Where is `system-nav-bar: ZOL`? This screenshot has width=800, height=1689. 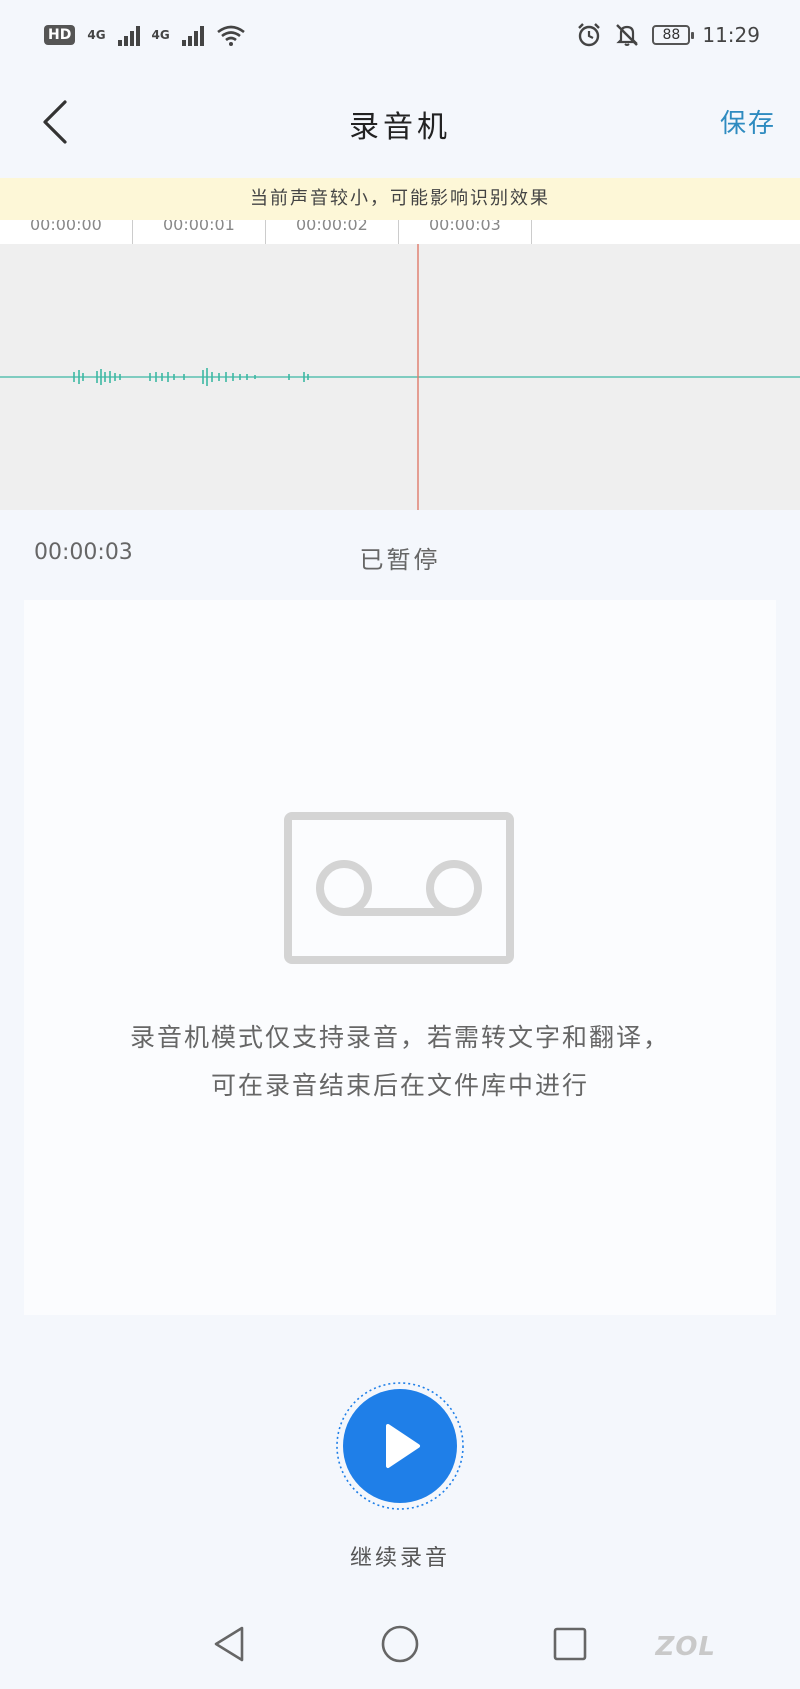 system-nav-bar: ZOL is located at coordinates (400, 1642).